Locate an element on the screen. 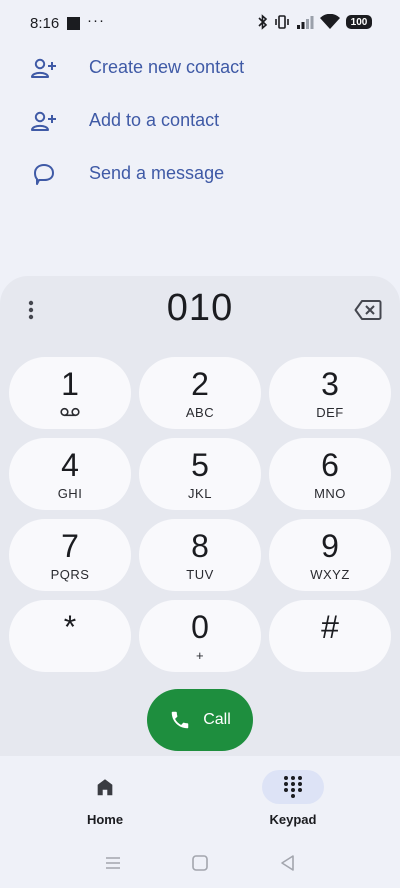  key-letters: ABC is located at coordinates (200, 412).